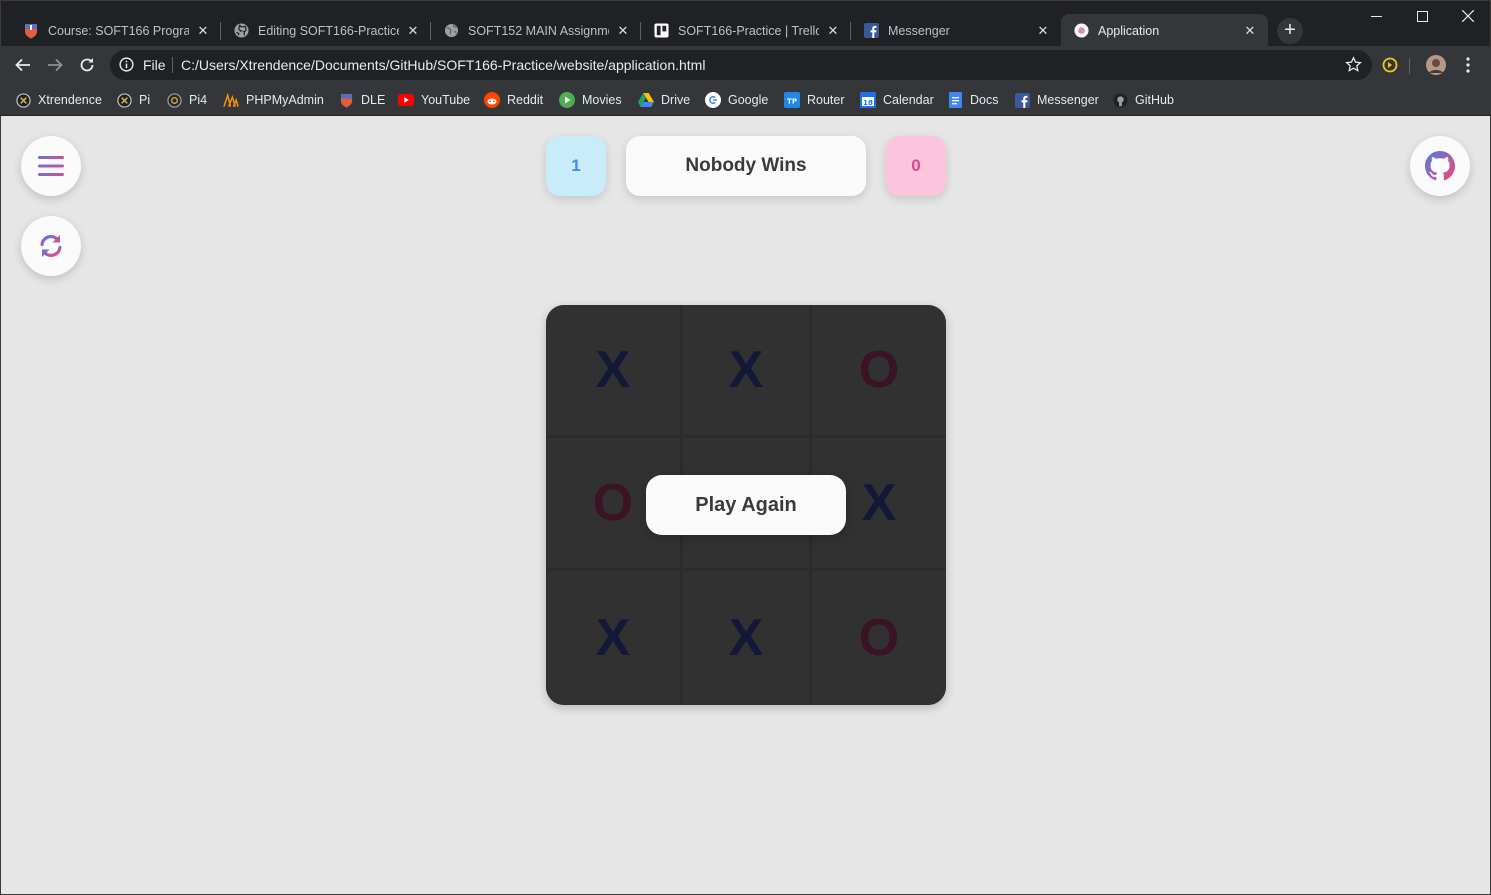  I want to click on bookmark-label: Router, so click(826, 100).